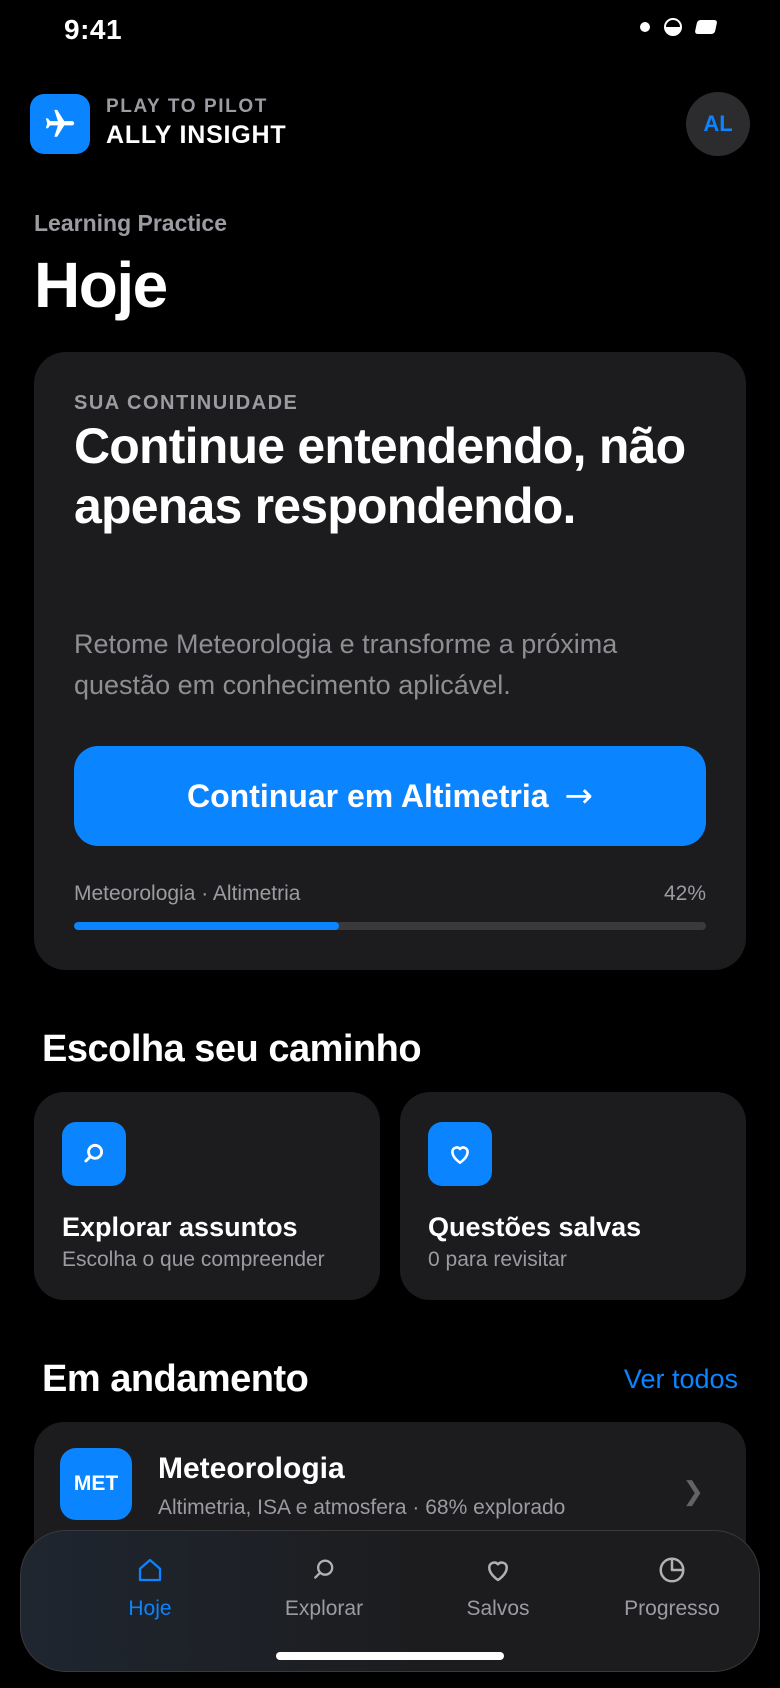  Describe the element at coordinates (693, 1491) in the screenshot. I see `chevron-right-icon: ❯` at that location.